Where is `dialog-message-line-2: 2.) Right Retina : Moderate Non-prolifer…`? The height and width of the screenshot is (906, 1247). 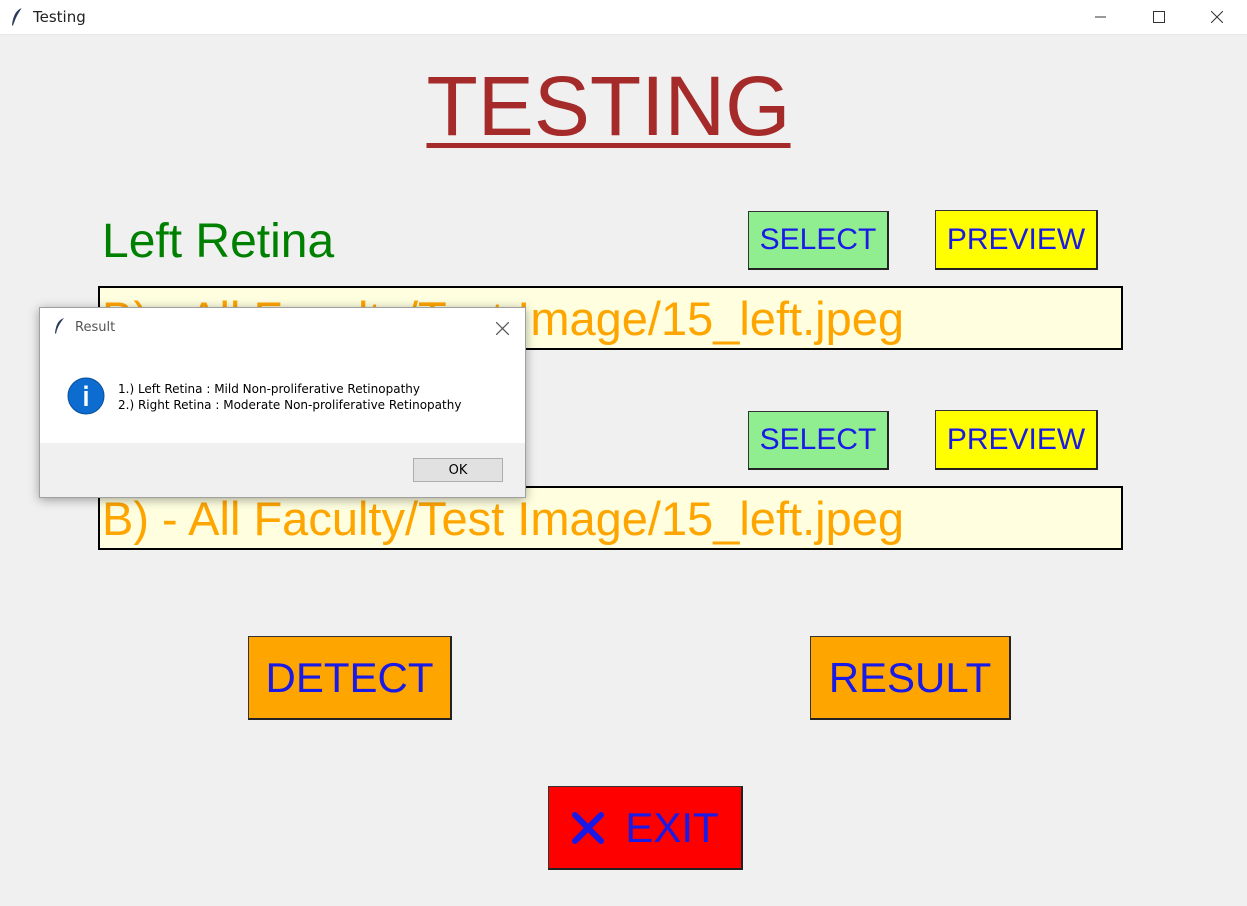 dialog-message-line-2: 2.) Right Retina : Moderate Non-prolifer… is located at coordinates (290, 405).